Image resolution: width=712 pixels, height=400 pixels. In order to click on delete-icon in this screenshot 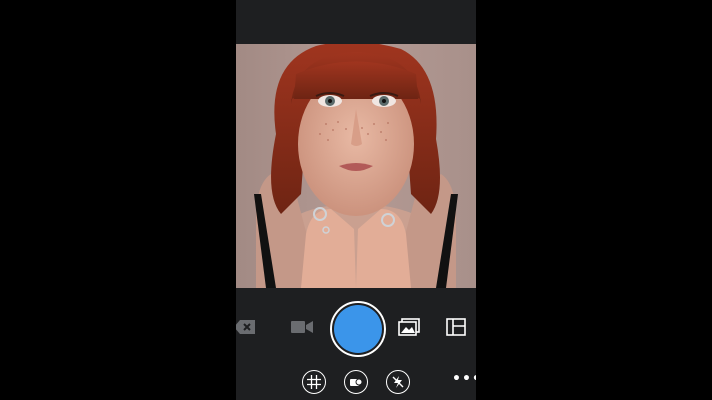, I will do `click(246, 327)`.